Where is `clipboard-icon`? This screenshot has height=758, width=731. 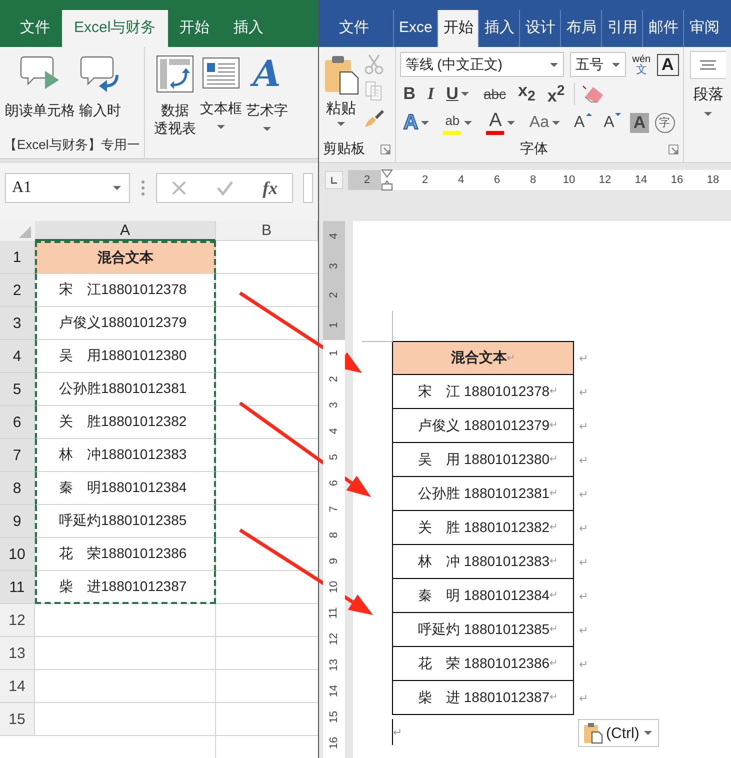 clipboard-icon is located at coordinates (593, 733).